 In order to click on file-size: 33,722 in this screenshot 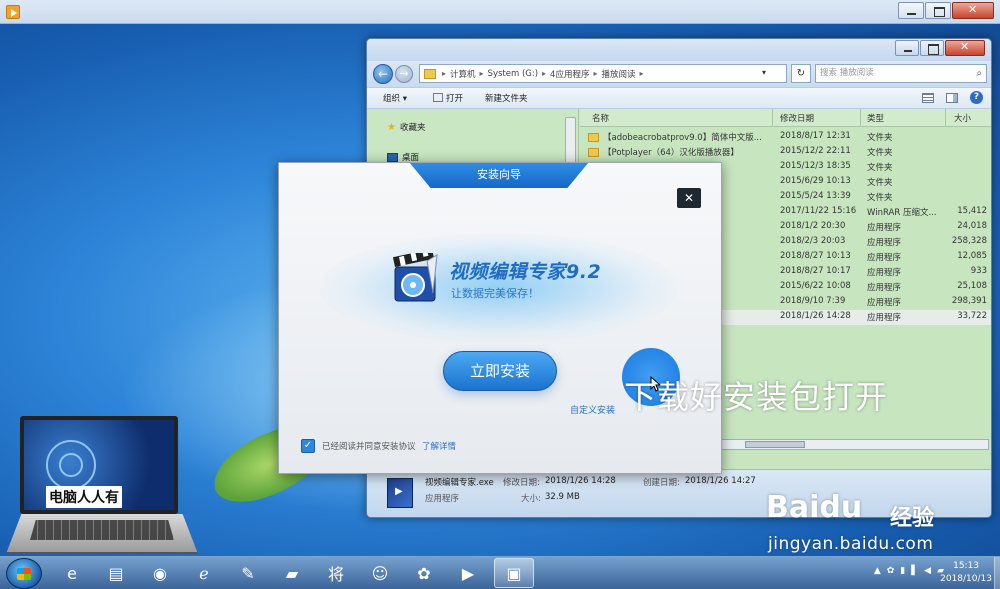, I will do `click(972, 316)`.